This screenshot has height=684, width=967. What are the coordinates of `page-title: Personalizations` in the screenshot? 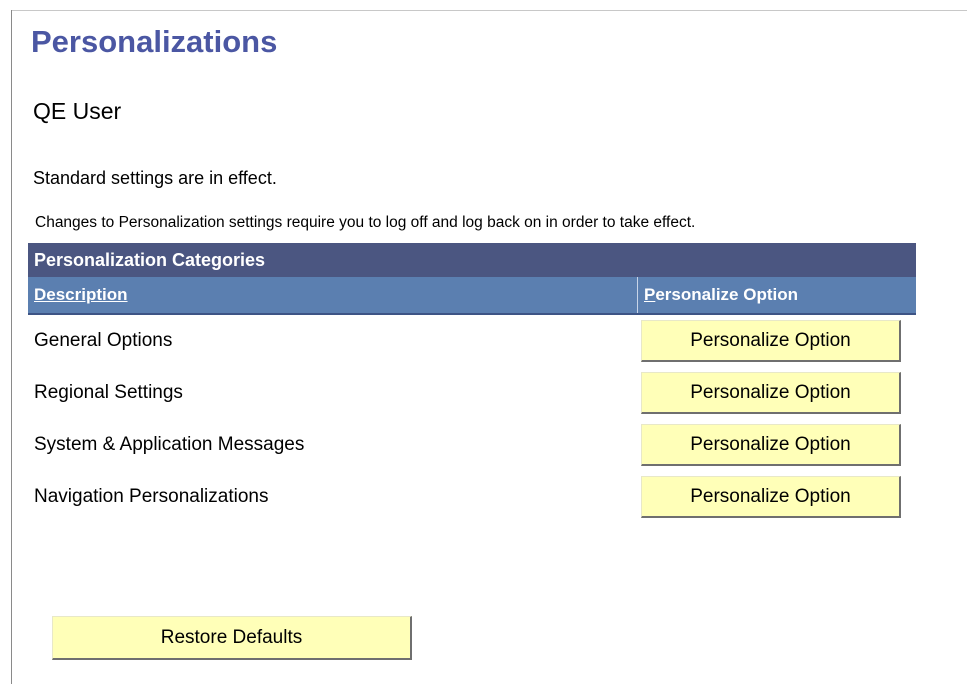 It's located at (154, 41).